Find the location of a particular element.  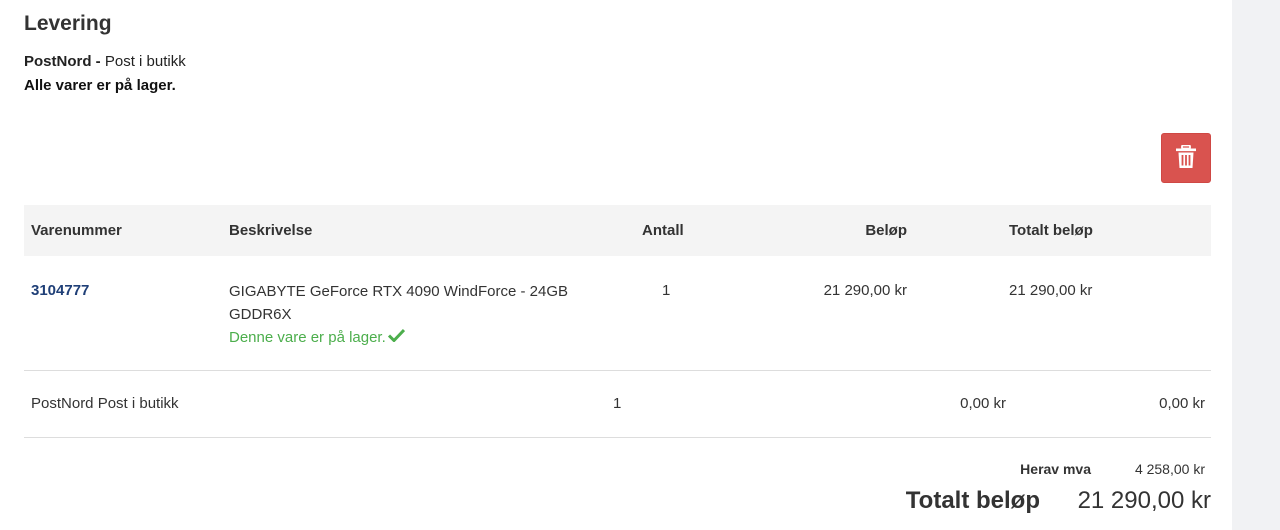

checkmark-icon is located at coordinates (396, 337).